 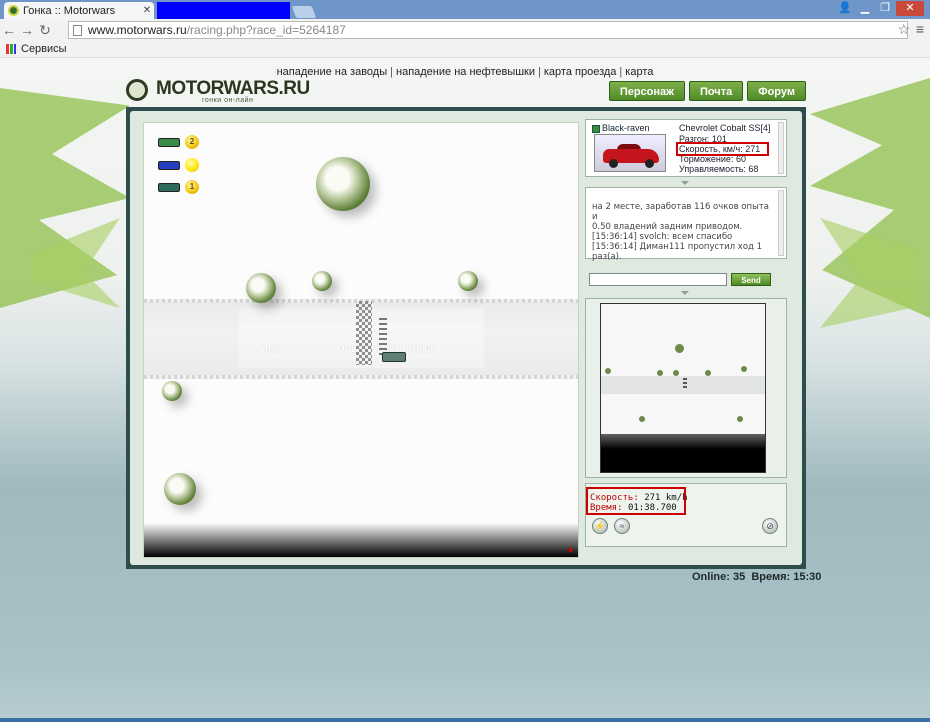 I want to click on minimap-finish, so click(x=685, y=384).